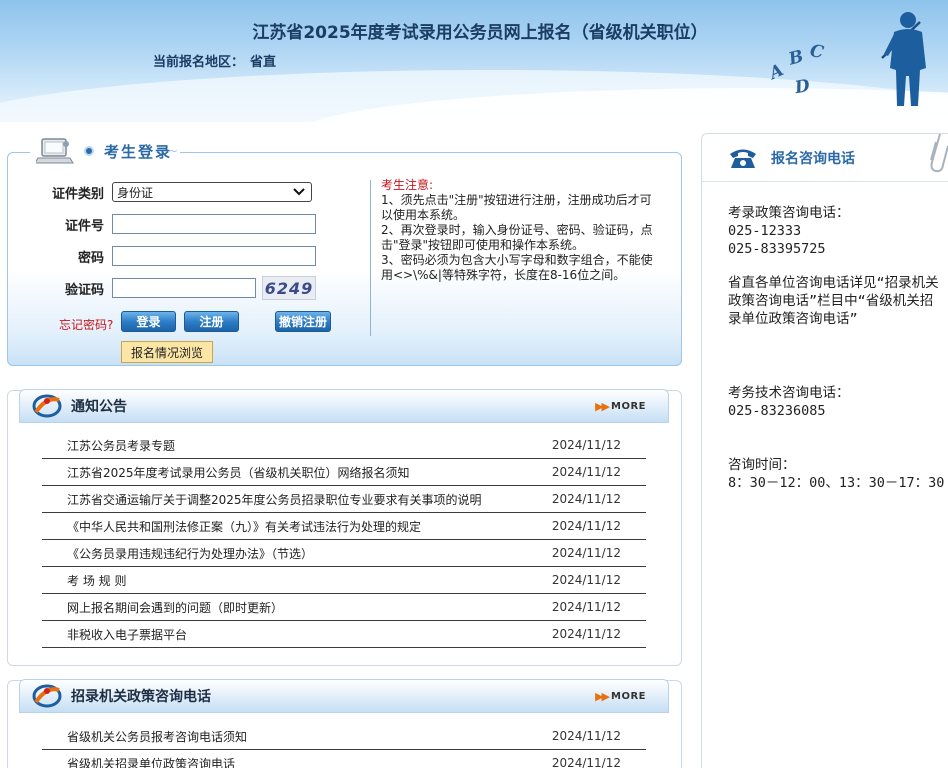 The height and width of the screenshot is (768, 948). What do you see at coordinates (802, 87) in the screenshot?
I see `abc-letter-d: D` at bounding box center [802, 87].